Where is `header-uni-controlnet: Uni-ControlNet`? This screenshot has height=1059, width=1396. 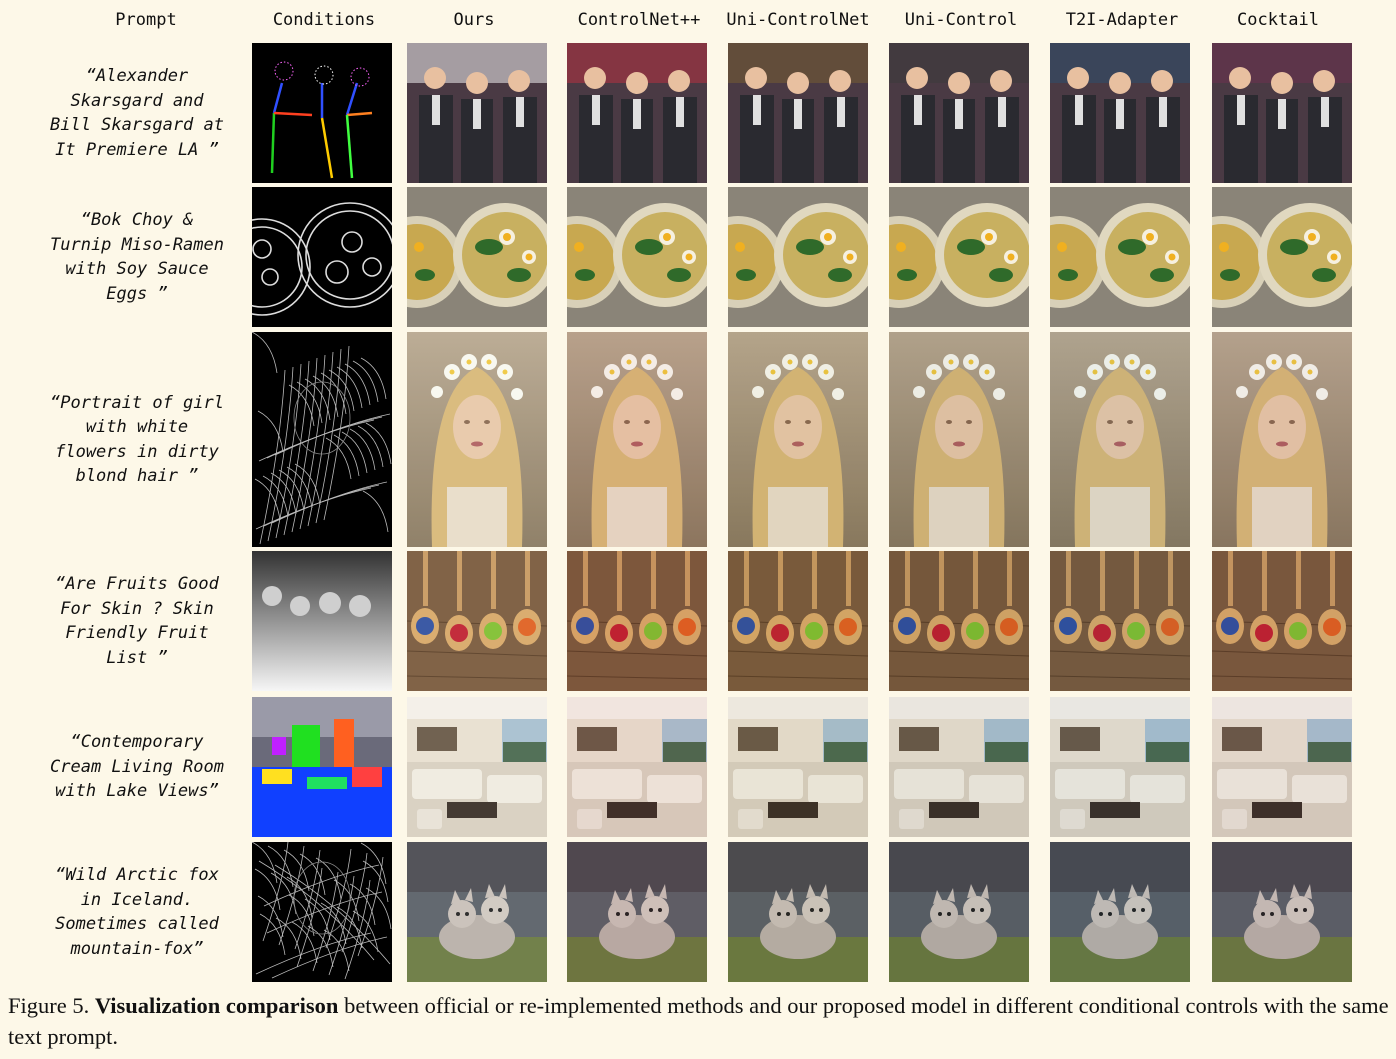 header-uni-controlnet: Uni-ControlNet is located at coordinates (798, 20).